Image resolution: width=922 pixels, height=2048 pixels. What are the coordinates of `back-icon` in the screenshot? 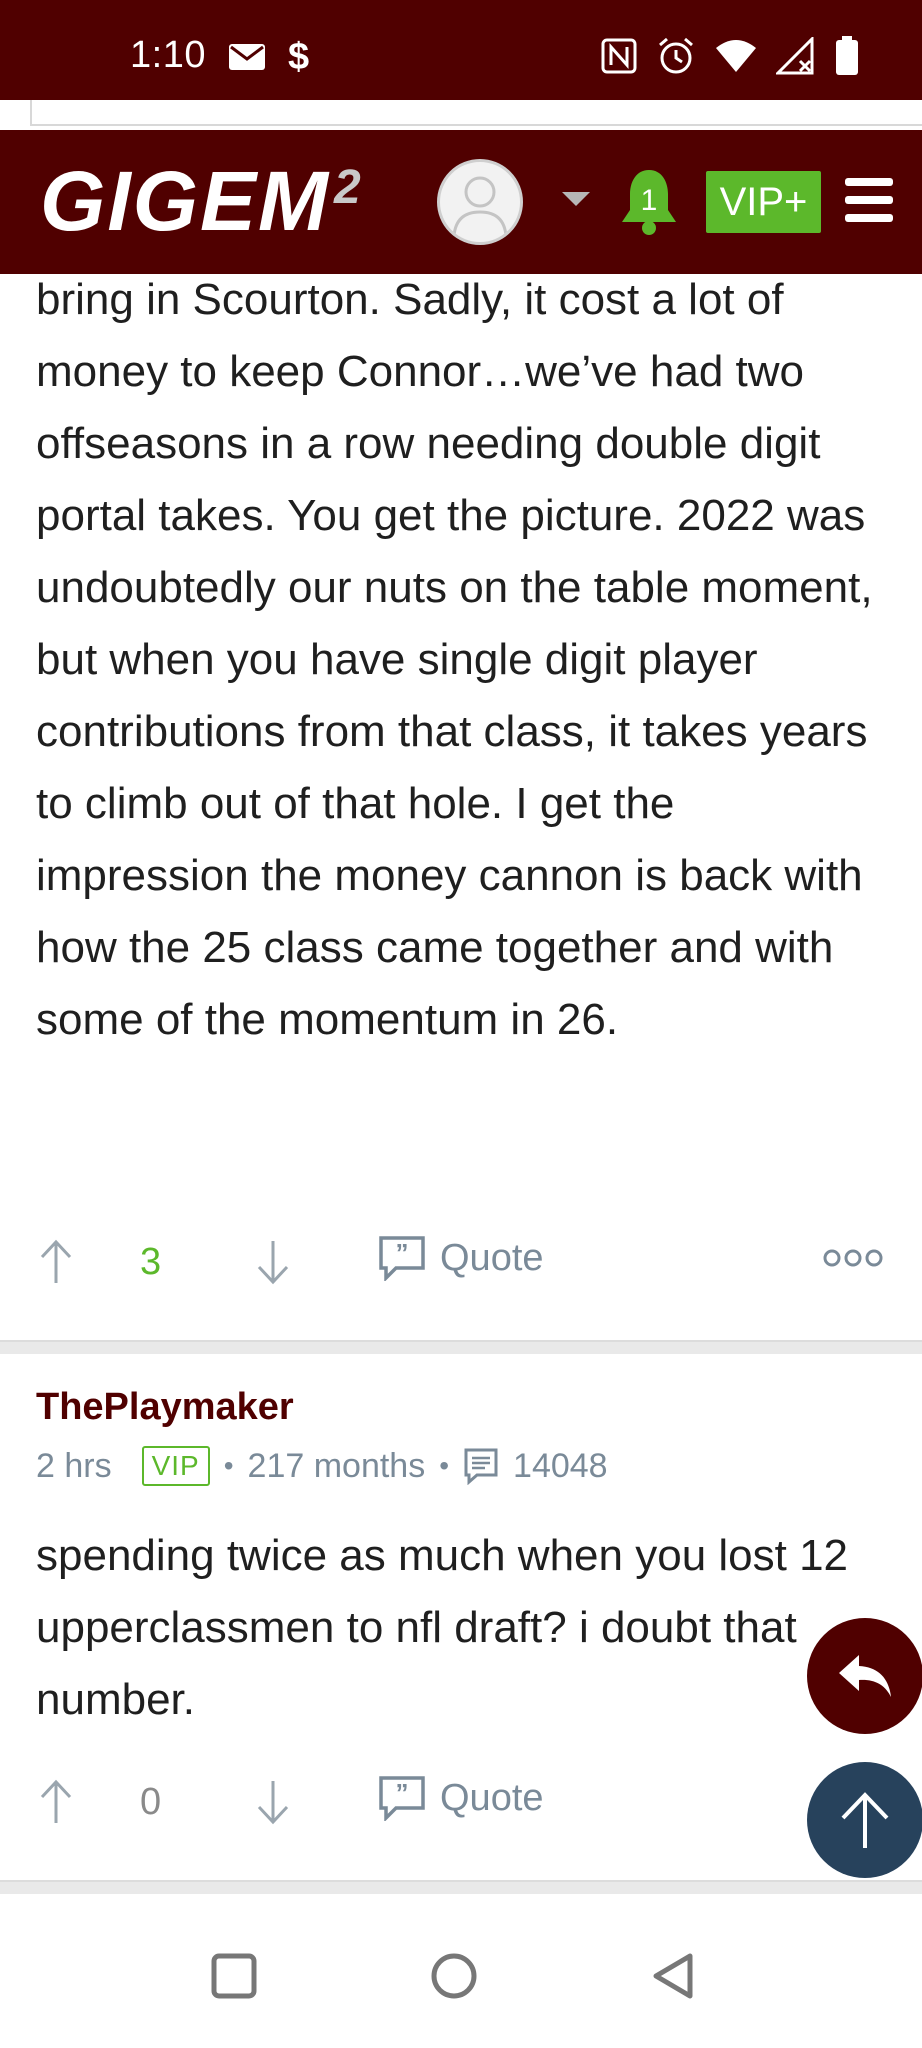 It's located at (674, 1976).